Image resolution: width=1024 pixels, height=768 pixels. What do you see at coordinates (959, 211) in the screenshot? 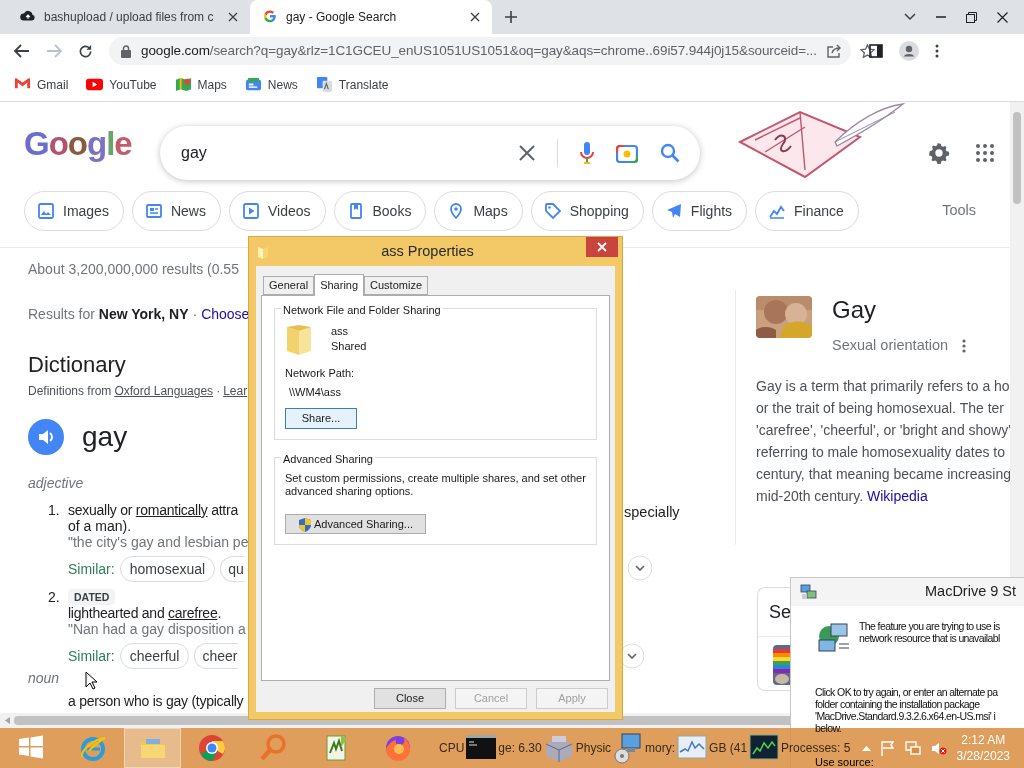
I see `tools-button: Tools` at bounding box center [959, 211].